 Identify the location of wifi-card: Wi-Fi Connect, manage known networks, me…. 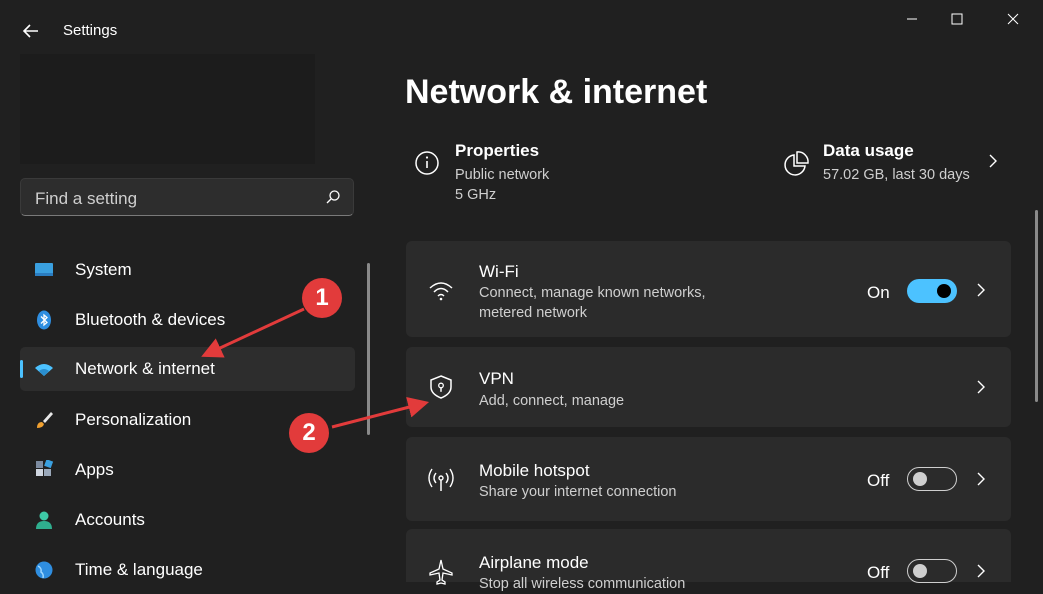
(708, 289).